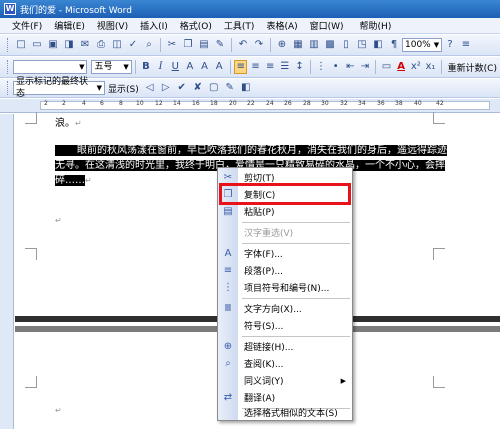 This screenshot has height=429, width=500. Describe the element at coordinates (466, 45) in the screenshot. I see `read-icon: ≡` at that location.